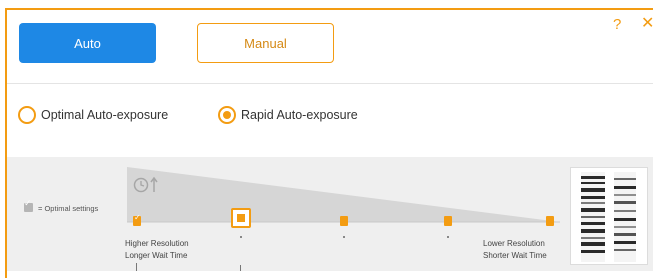 The height and width of the screenshot is (278, 653). I want to click on lower-resolution-line: Lower Resolution, so click(514, 243).